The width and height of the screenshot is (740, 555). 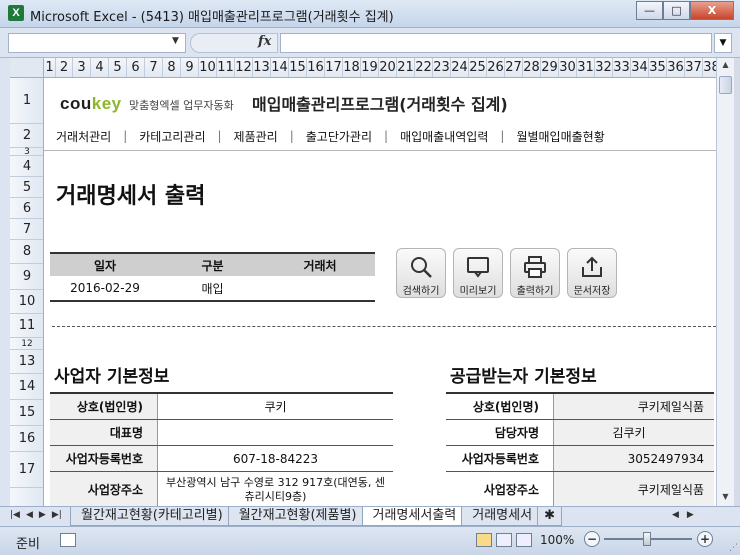 I want to click on column-header: 7, so click(x=154, y=67).